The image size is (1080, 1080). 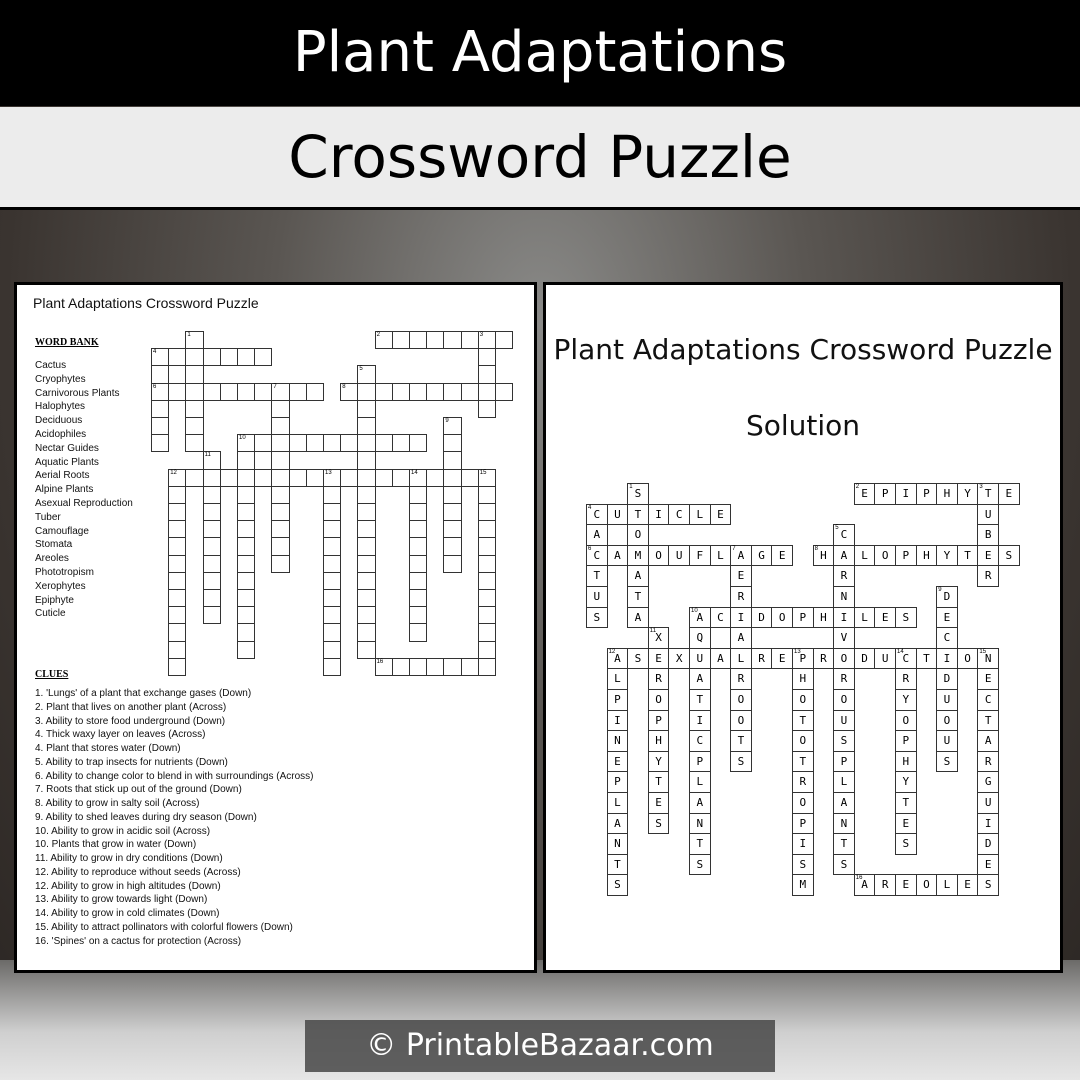 What do you see at coordinates (452, 426) in the screenshot?
I see `crossword-cell: 9` at bounding box center [452, 426].